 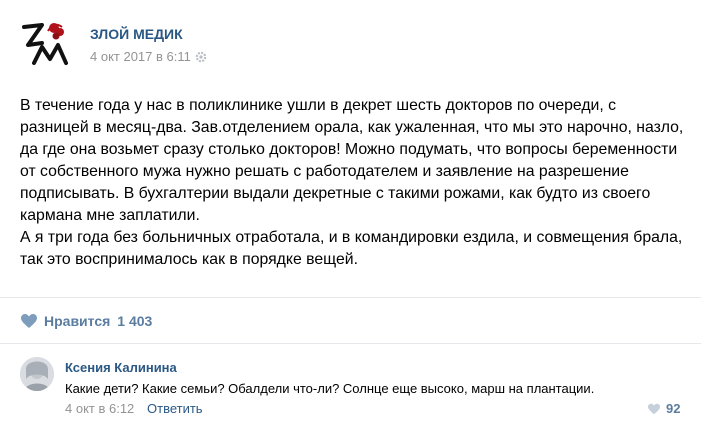 What do you see at coordinates (673, 408) in the screenshot?
I see `comment-like-count: 92` at bounding box center [673, 408].